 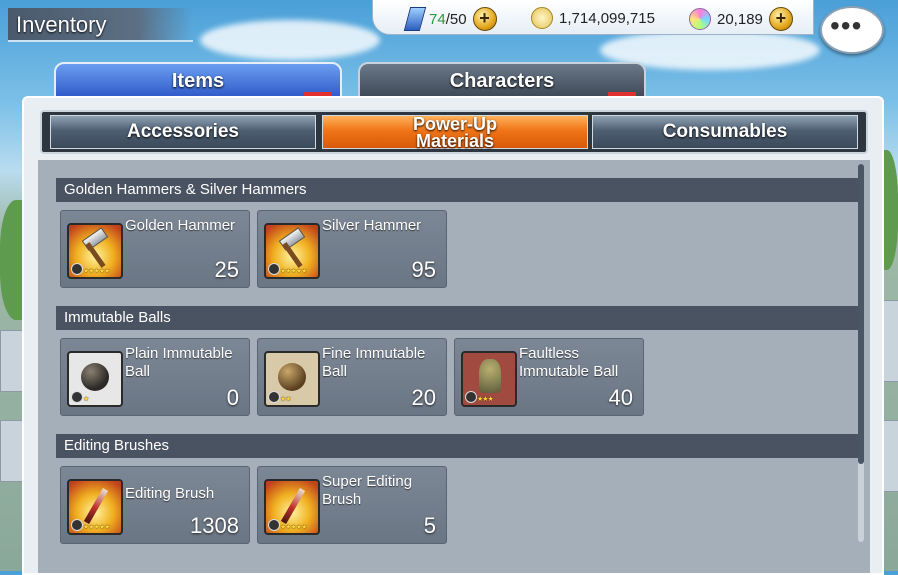 What do you see at coordinates (372, 225) in the screenshot?
I see `item-name: Silver Hammer` at bounding box center [372, 225].